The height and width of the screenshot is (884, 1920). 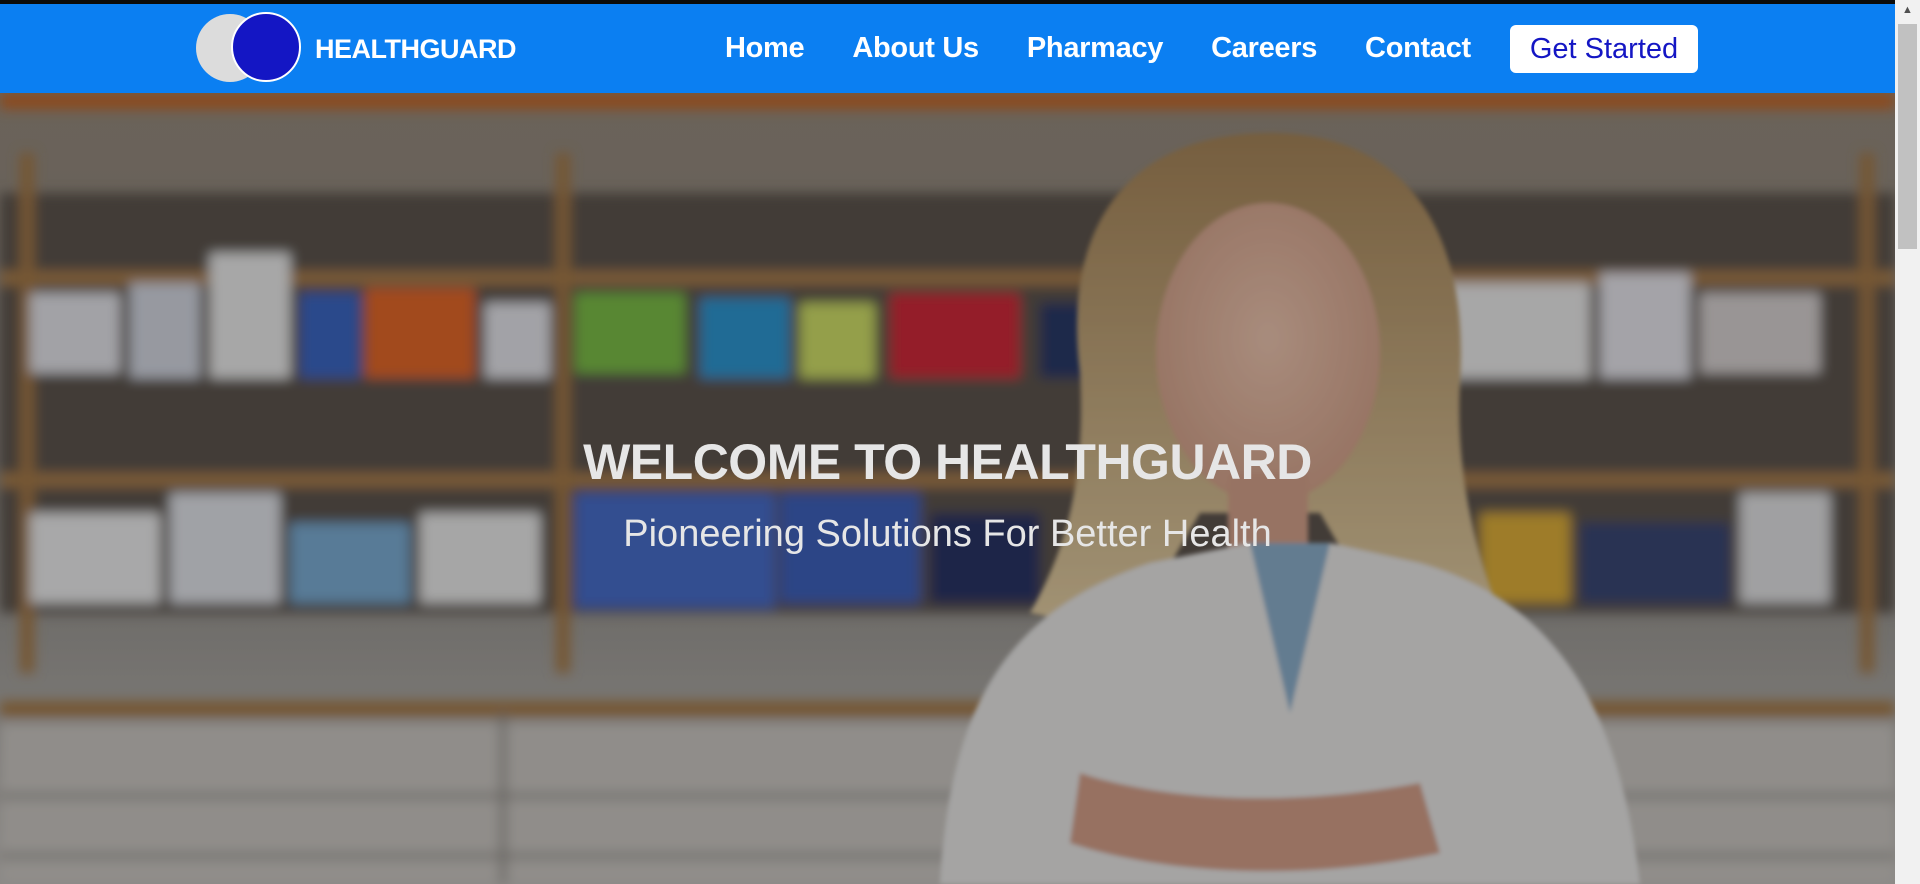 I want to click on brand-logo, so click(x=252, y=46).